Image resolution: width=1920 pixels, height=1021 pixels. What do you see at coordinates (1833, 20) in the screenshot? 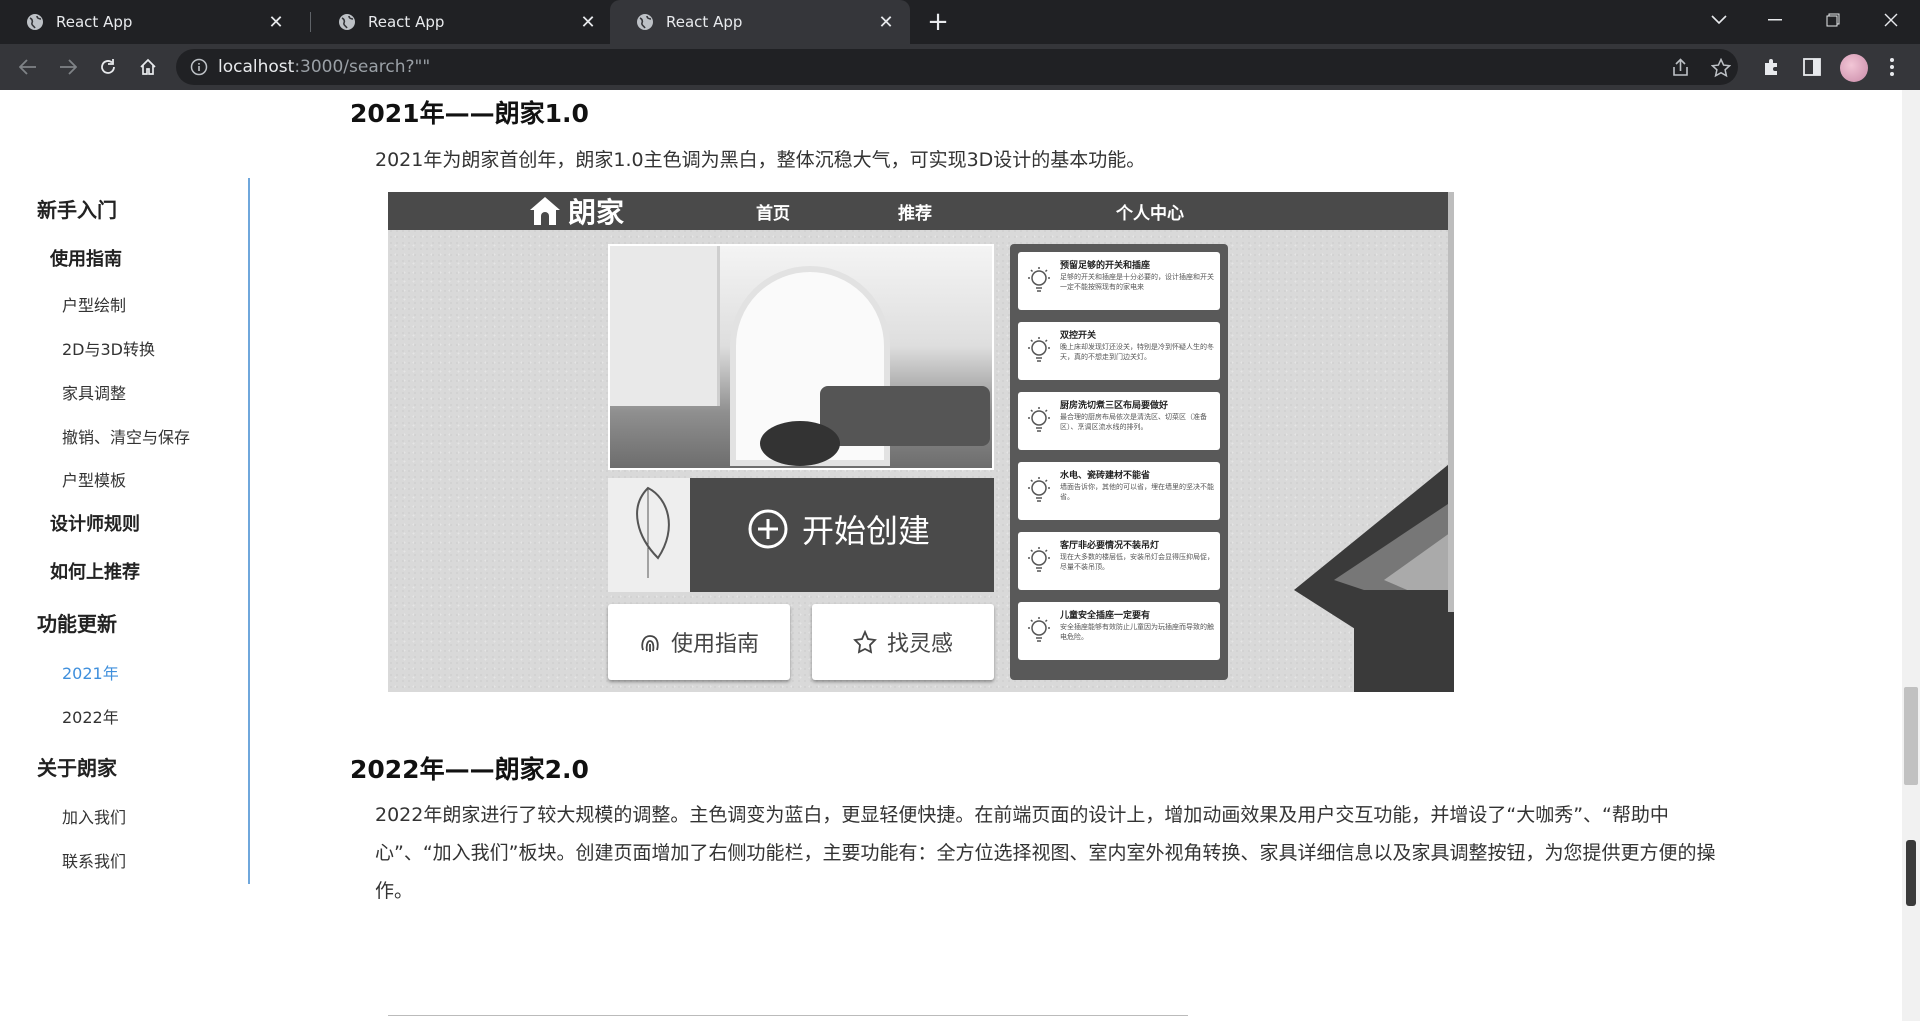
I see `restore-icon` at bounding box center [1833, 20].